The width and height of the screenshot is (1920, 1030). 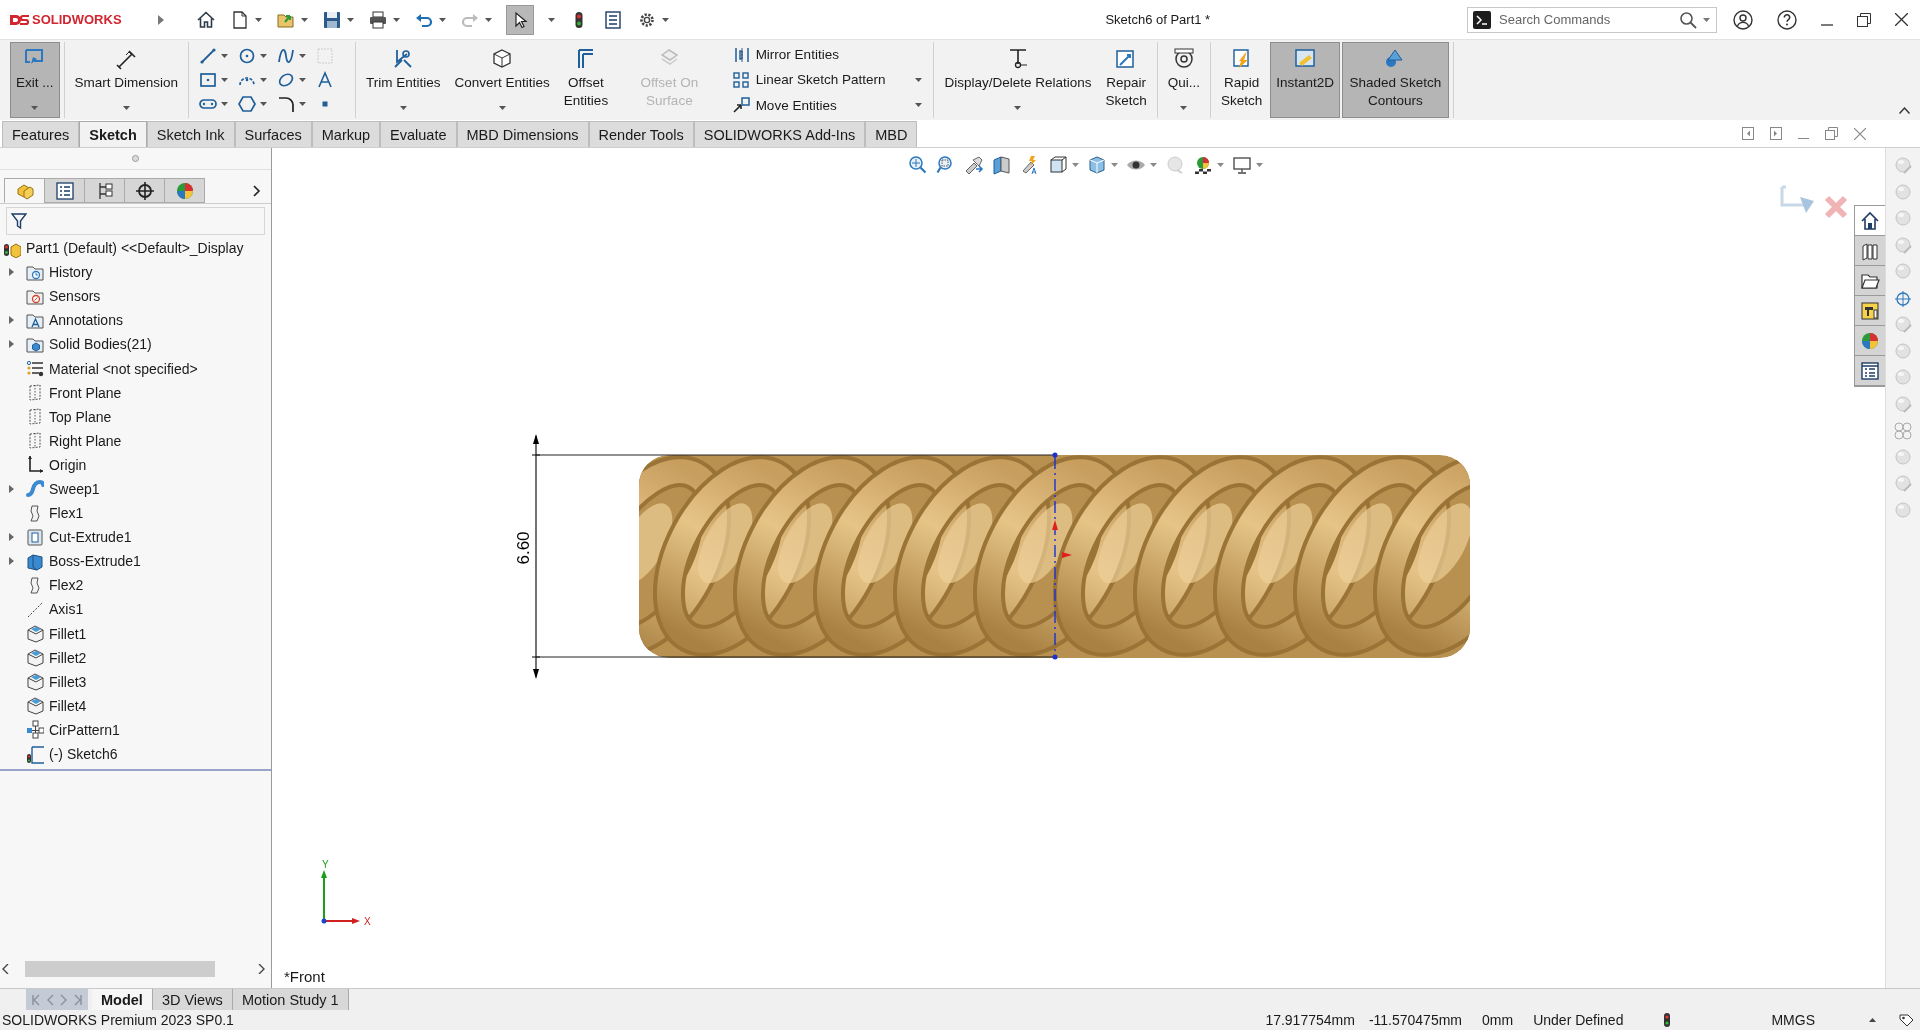 What do you see at coordinates (1018, 80) in the screenshot?
I see `command-button: Display/Delete Relations` at bounding box center [1018, 80].